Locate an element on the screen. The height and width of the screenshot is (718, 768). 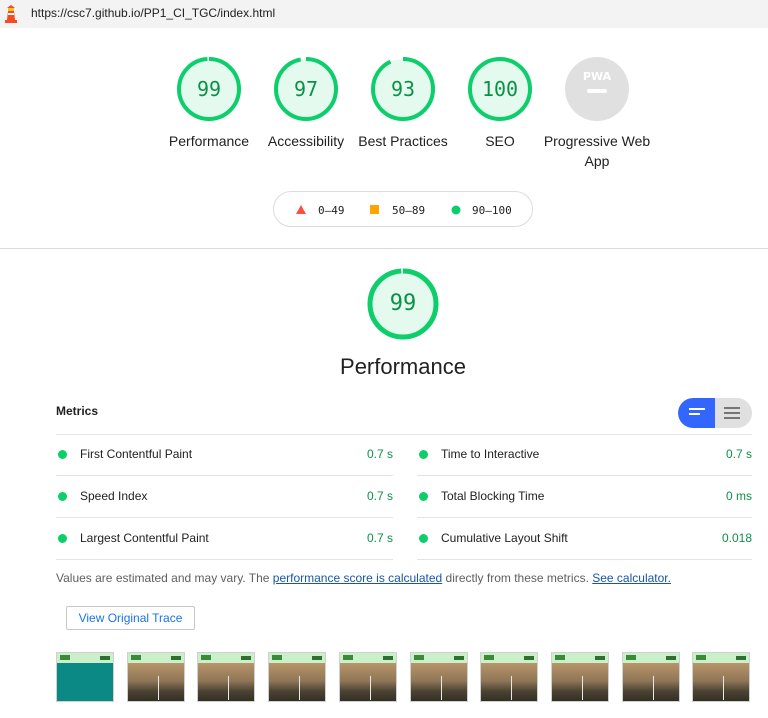
score-legend: 0–49 50–89 90–100 is located at coordinates (403, 209).